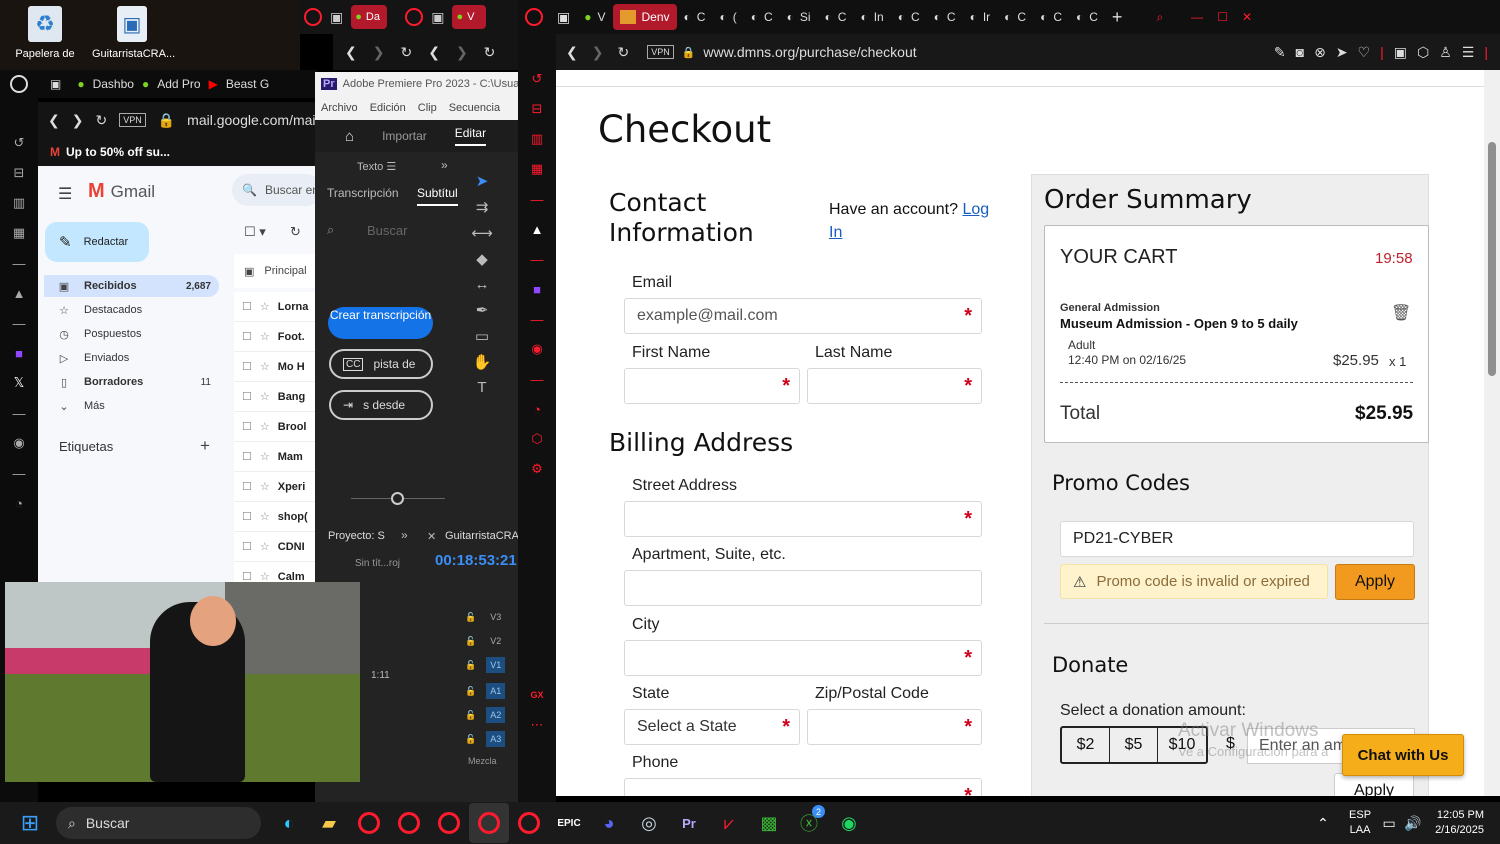  What do you see at coordinates (469, 641) in the screenshot?
I see `timeline-track: 🔓 V2` at bounding box center [469, 641].